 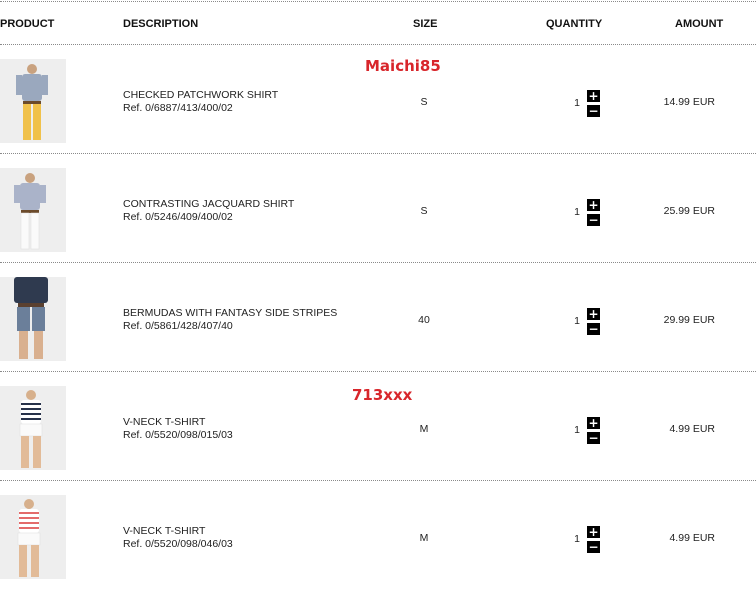 What do you see at coordinates (382, 395) in the screenshot?
I see `watermark-text: 713xxx` at bounding box center [382, 395].